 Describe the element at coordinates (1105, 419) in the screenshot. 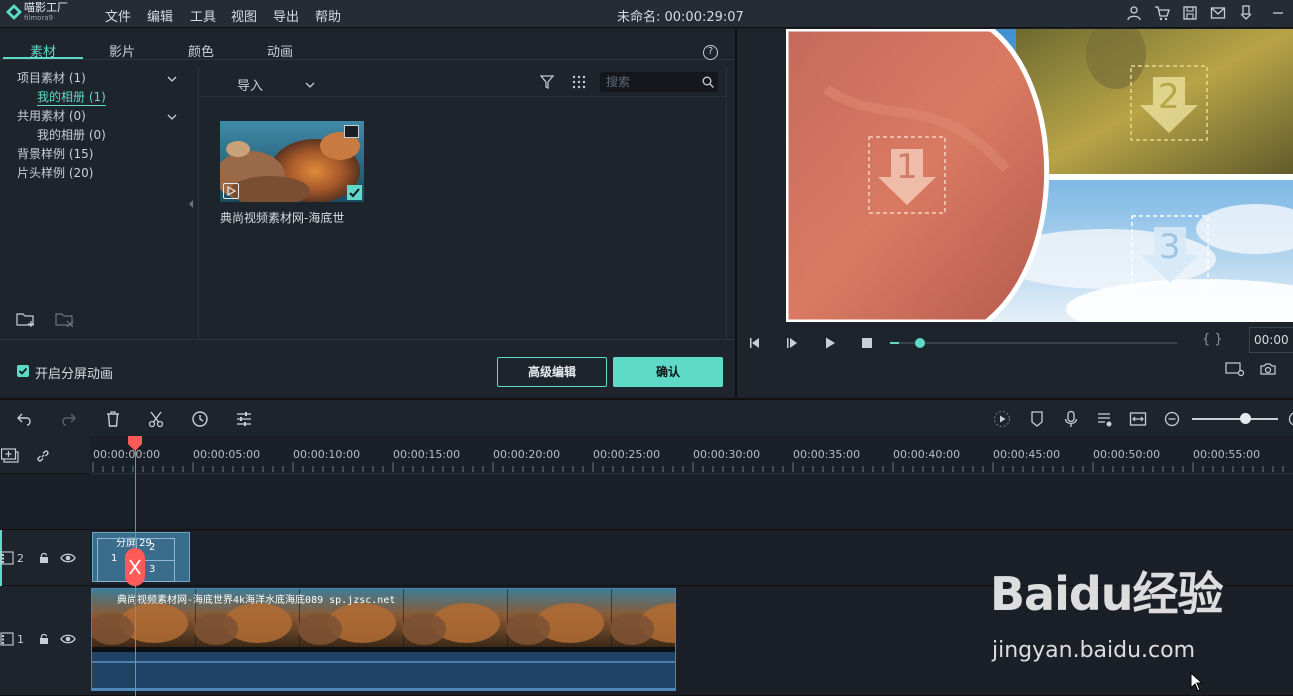

I see `audio-mixer-icon` at that location.